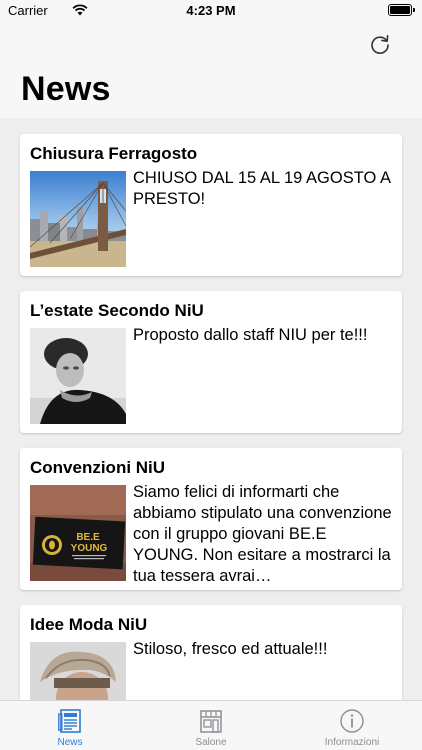 This screenshot has height=750, width=422. Describe the element at coordinates (70, 742) in the screenshot. I see `tab-news-label: News` at that location.